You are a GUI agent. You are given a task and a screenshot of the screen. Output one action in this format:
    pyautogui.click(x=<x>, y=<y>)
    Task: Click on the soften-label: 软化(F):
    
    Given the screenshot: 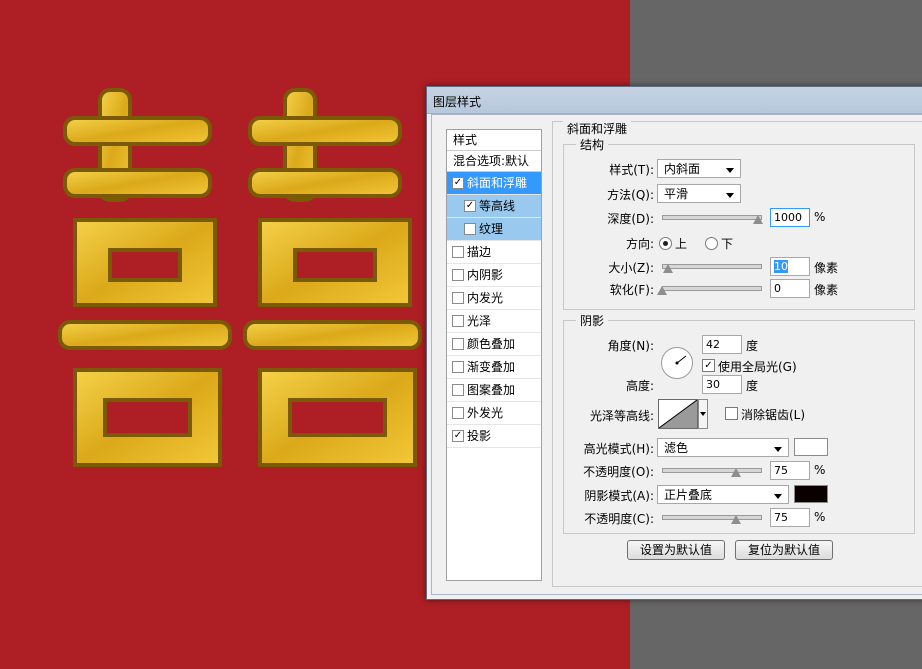 What is the action you would take?
    pyautogui.click(x=631, y=290)
    